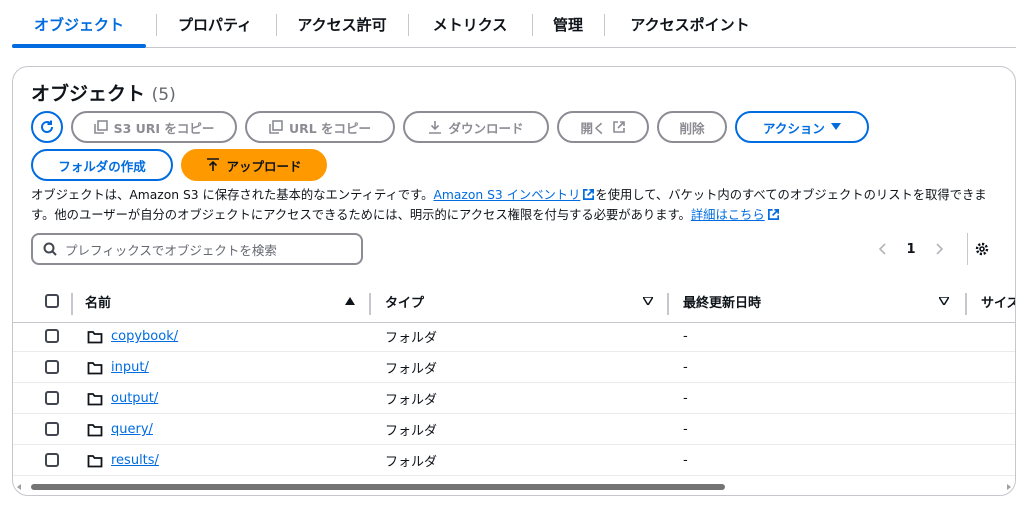 The height and width of the screenshot is (507, 1024). I want to click on download-button: ダウンロード, so click(476, 127).